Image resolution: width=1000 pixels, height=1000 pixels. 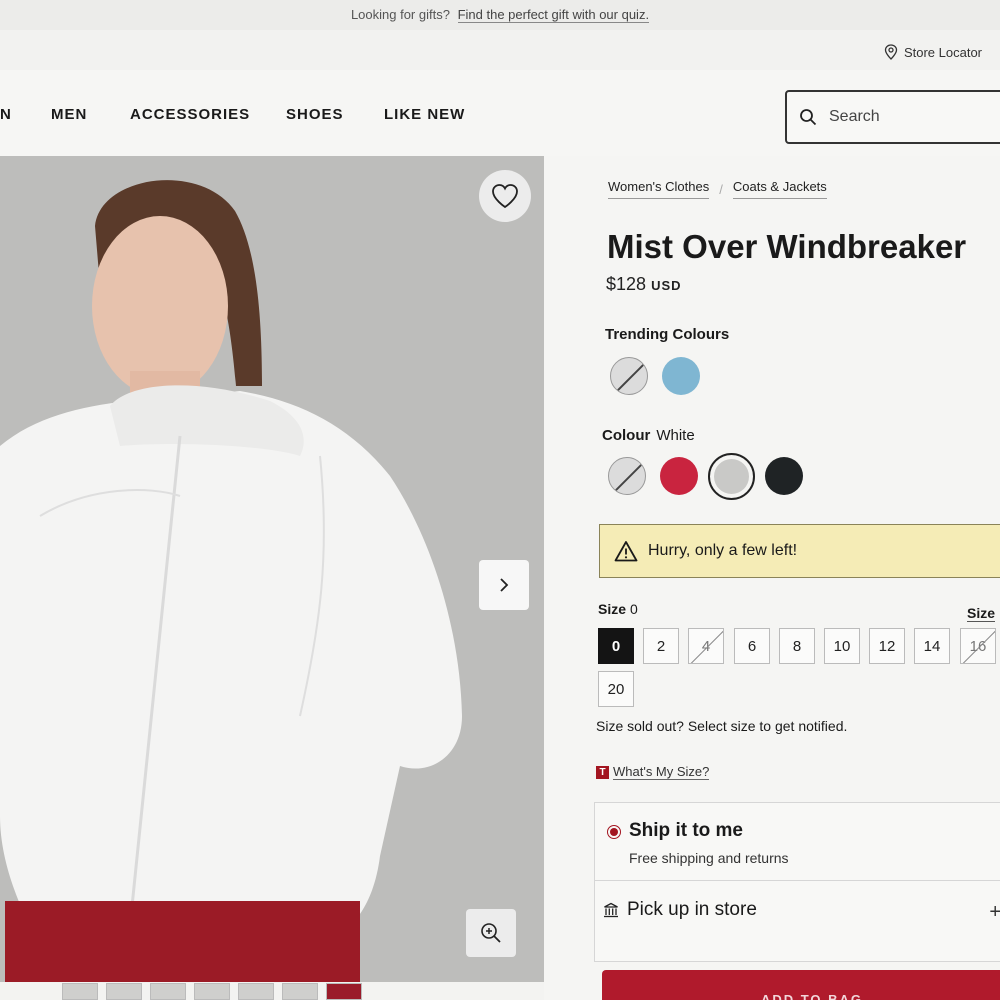 What do you see at coordinates (681, 376) in the screenshot?
I see `trending-swatch-blue` at bounding box center [681, 376].